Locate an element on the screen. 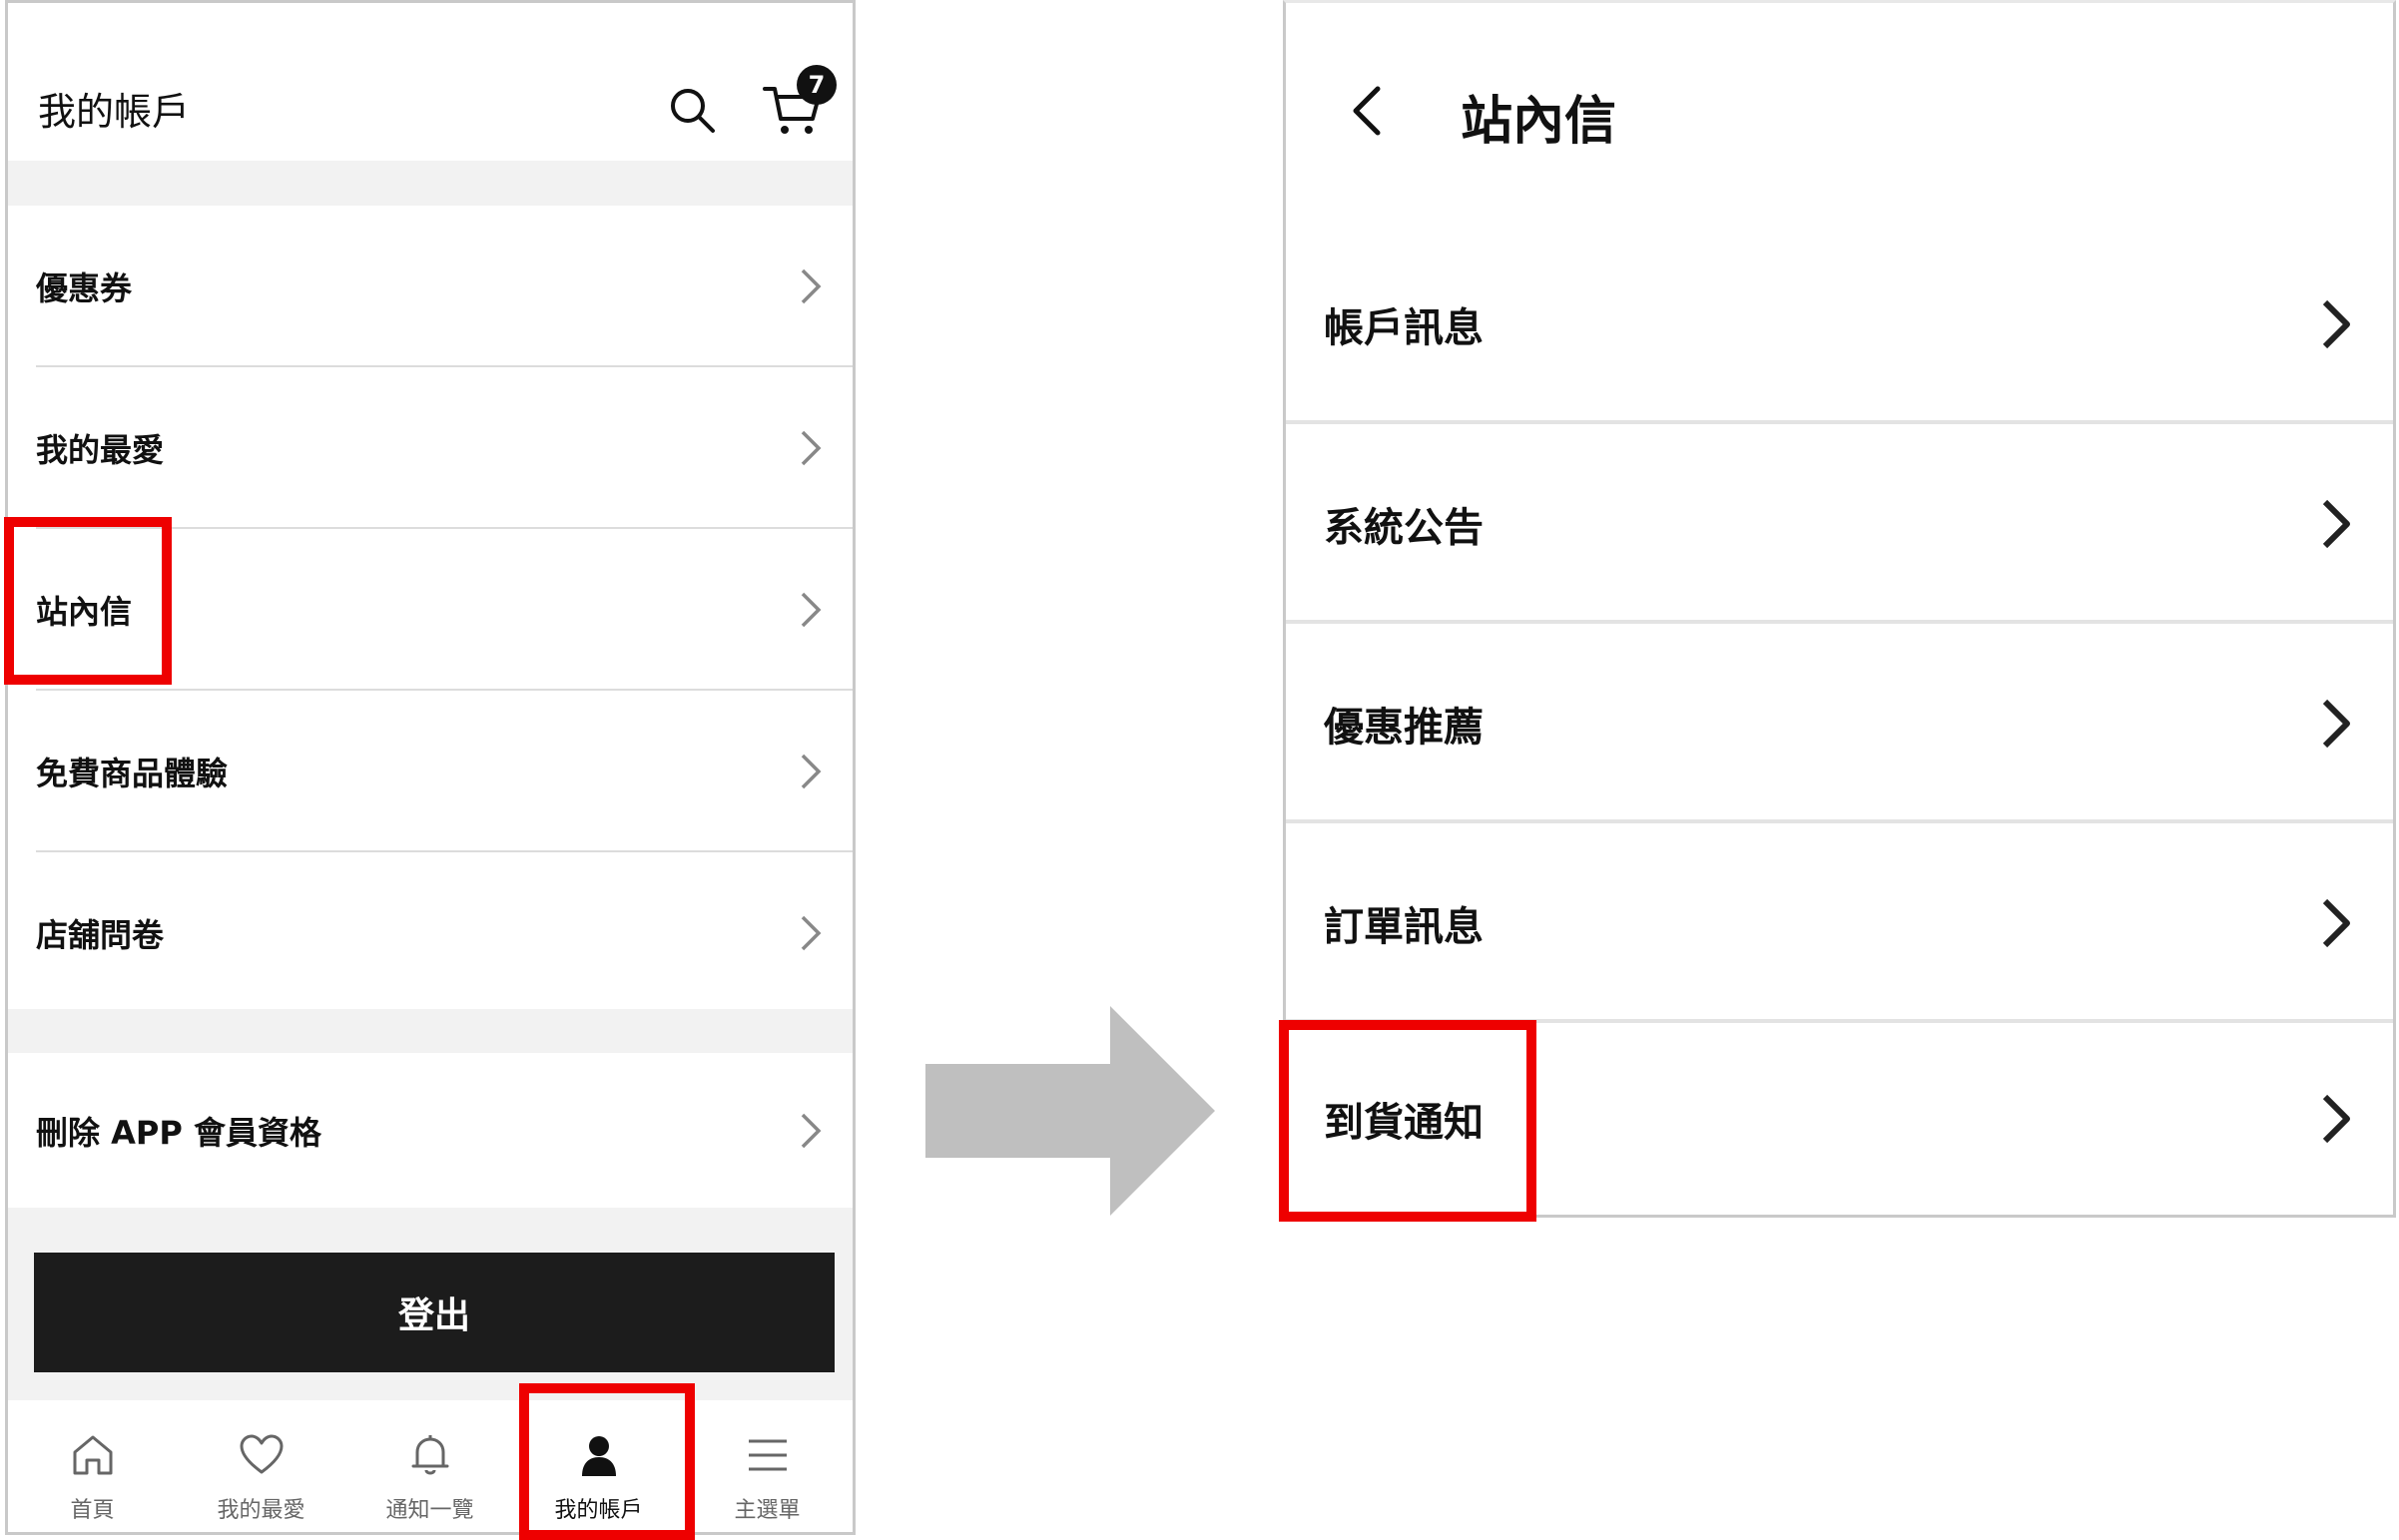 This screenshot has width=2399, height=1540. menu-item-coupons: 優惠券 is located at coordinates (430, 286).